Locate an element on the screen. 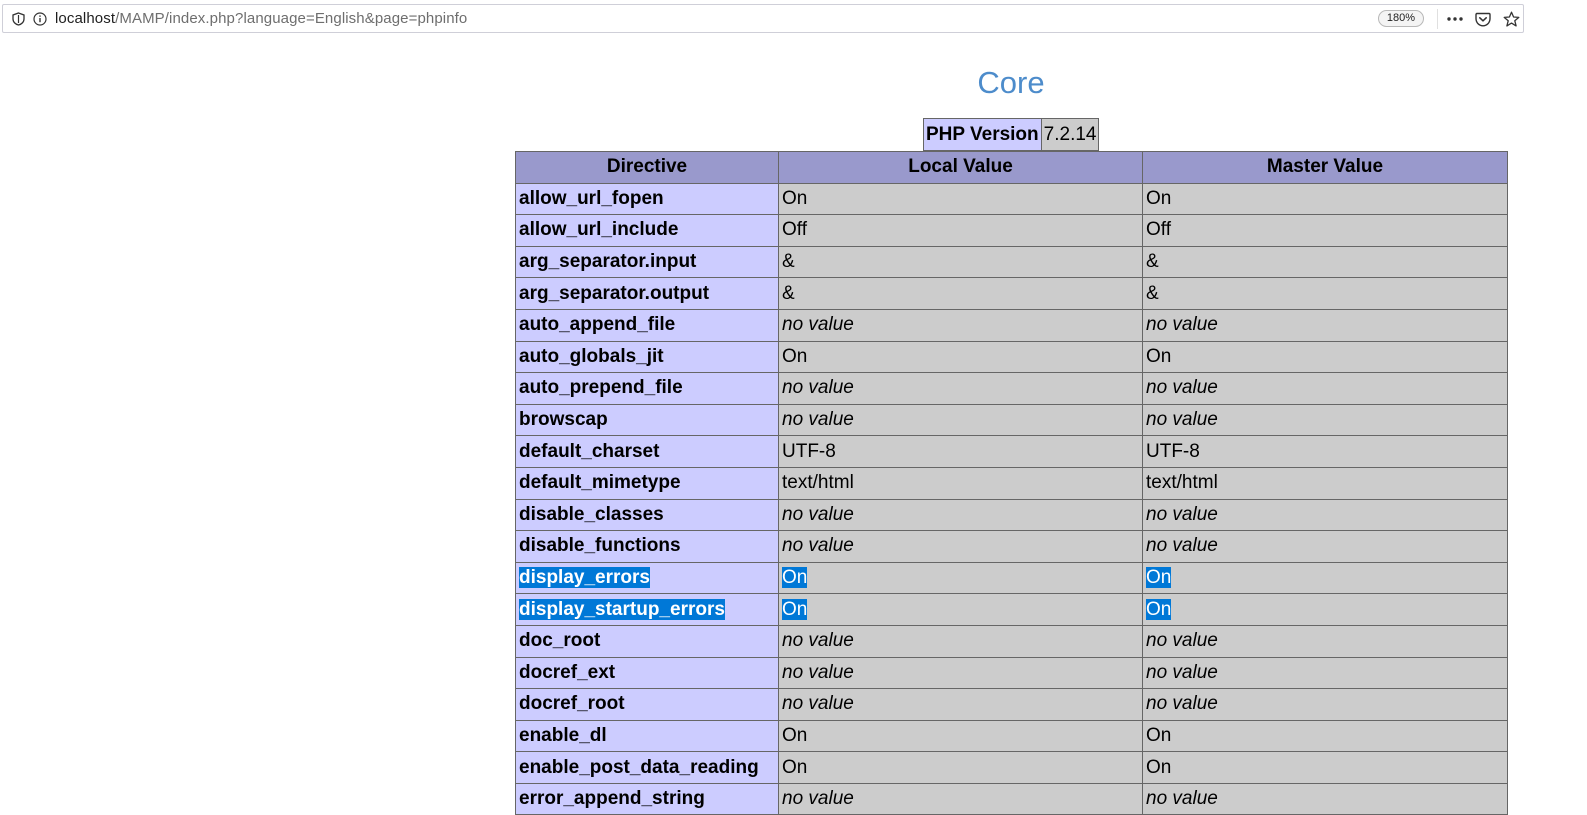 Image resolution: width=1587 pixels, height=815 pixels. php-version-table: PHP Version 7.2.14 is located at coordinates (1011, 134).